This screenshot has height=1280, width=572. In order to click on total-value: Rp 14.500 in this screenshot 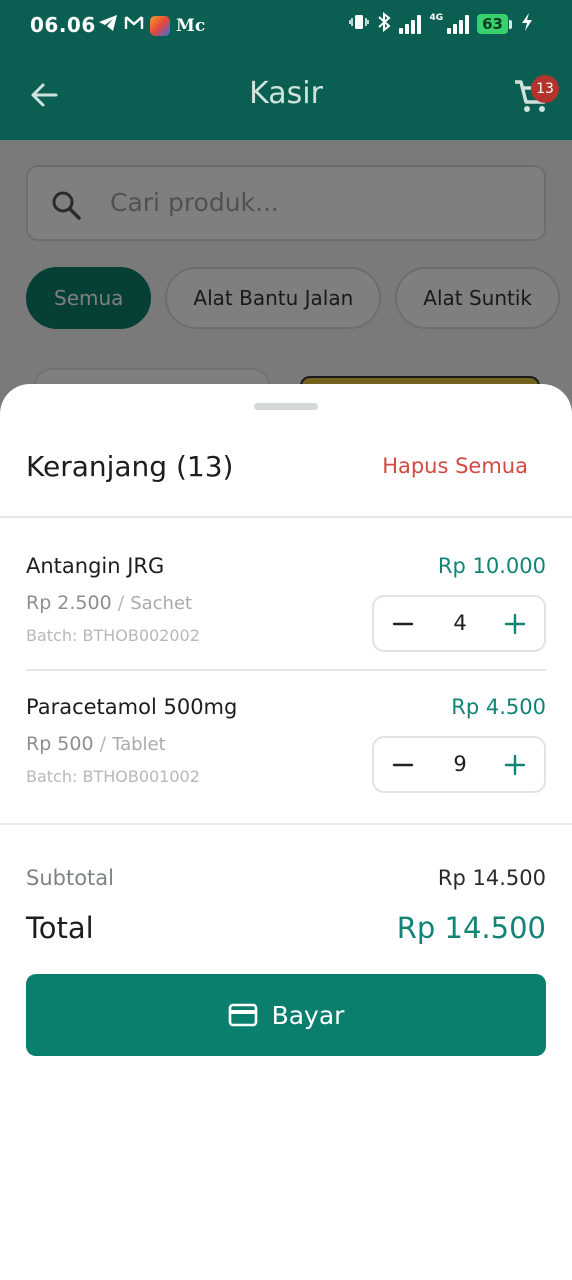, I will do `click(471, 928)`.